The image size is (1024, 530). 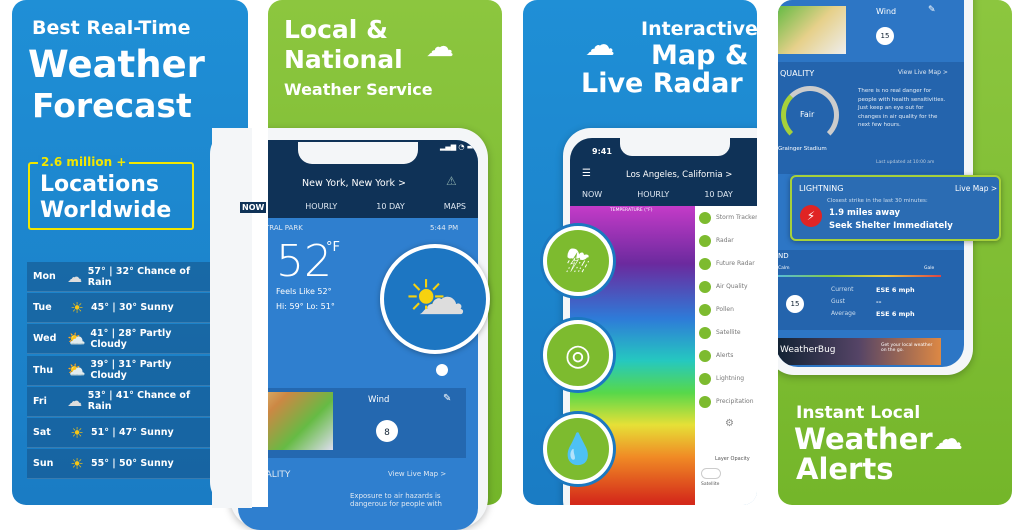 I want to click on forecast-day: Sun, so click(x=43, y=464).